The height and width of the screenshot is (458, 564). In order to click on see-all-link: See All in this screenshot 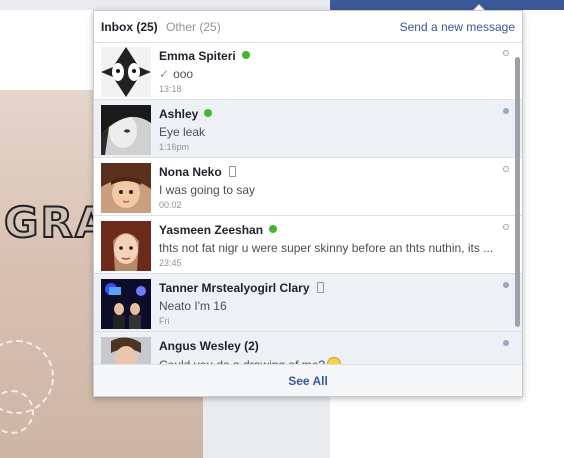, I will do `click(308, 381)`.